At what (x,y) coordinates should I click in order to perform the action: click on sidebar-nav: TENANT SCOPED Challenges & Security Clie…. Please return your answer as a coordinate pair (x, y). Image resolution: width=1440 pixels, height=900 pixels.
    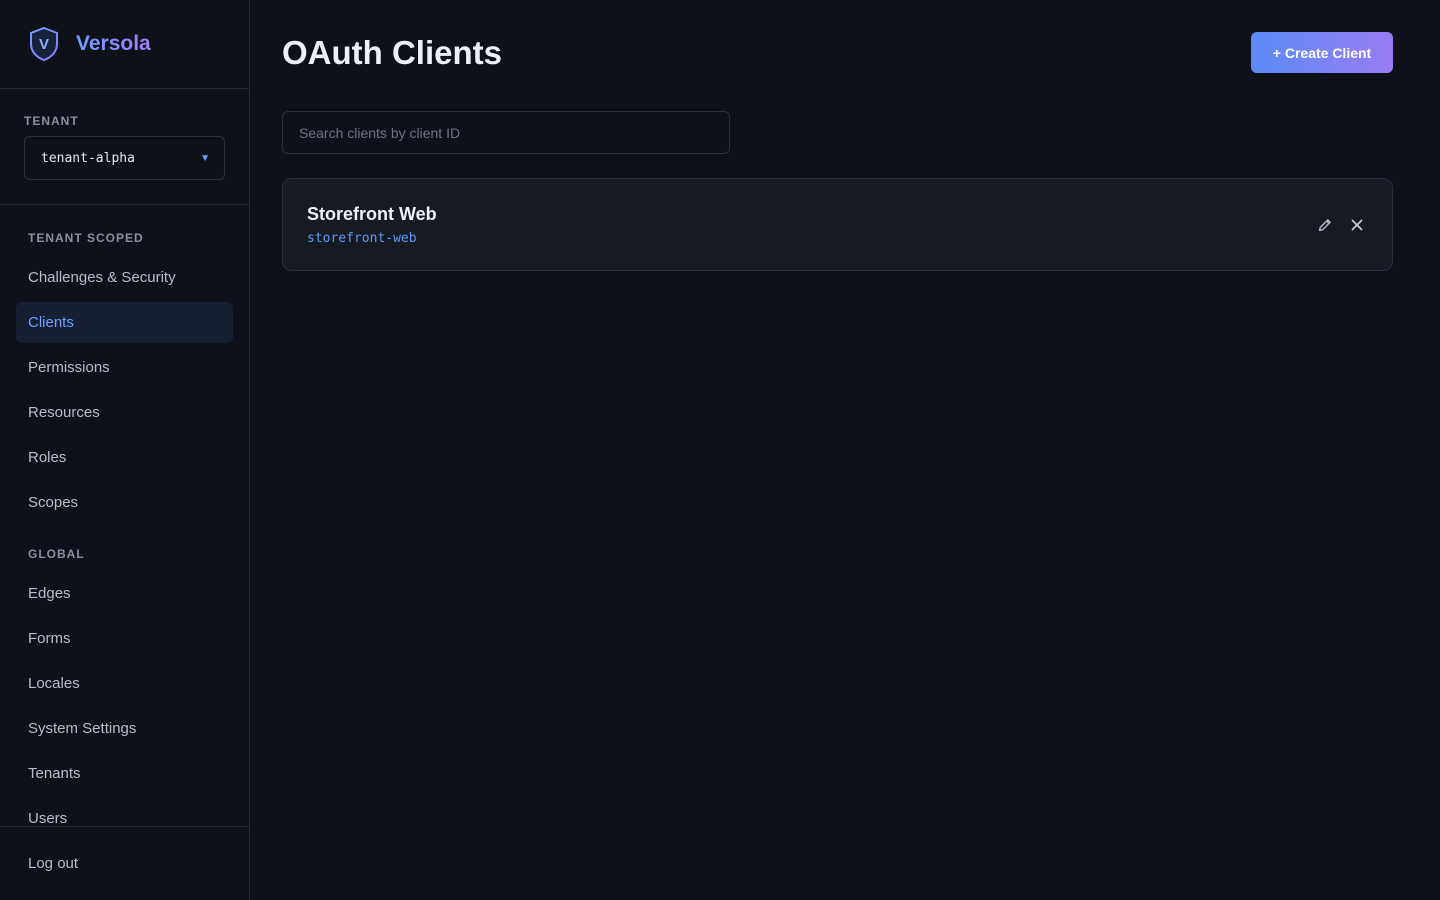
    Looking at the image, I should click on (124, 522).